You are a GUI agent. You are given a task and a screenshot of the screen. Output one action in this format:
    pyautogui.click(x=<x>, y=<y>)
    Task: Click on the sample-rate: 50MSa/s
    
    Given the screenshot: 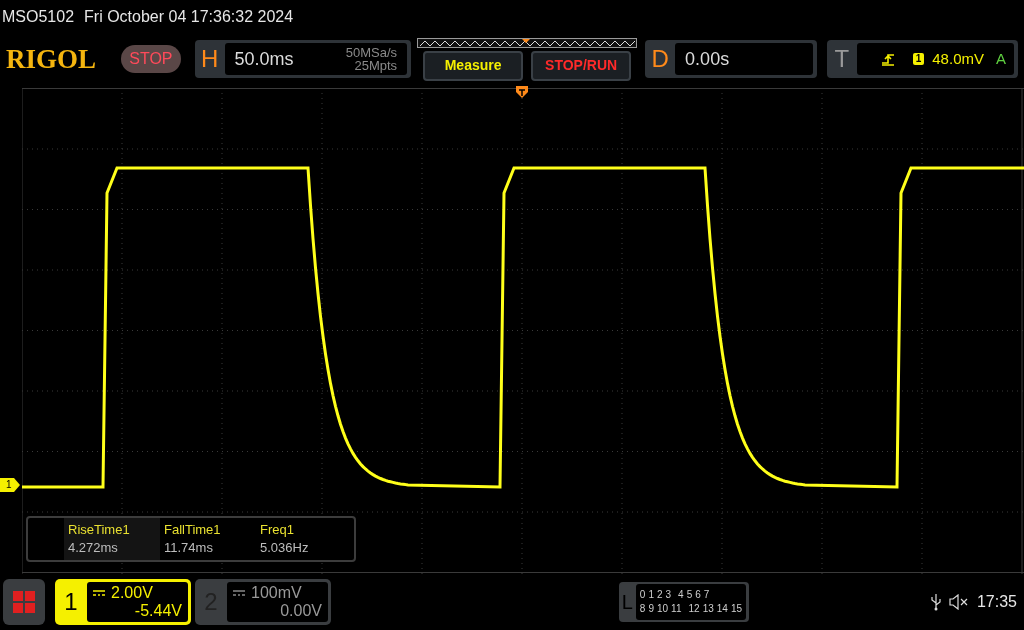 What is the action you would take?
    pyautogui.click(x=371, y=52)
    